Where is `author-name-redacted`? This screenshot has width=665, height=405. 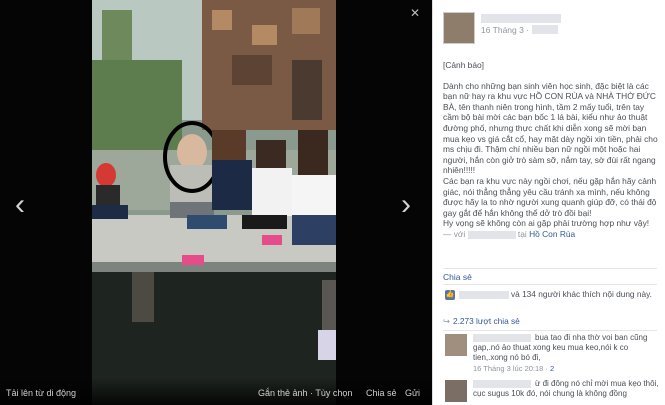
author-name-redacted is located at coordinates (521, 18).